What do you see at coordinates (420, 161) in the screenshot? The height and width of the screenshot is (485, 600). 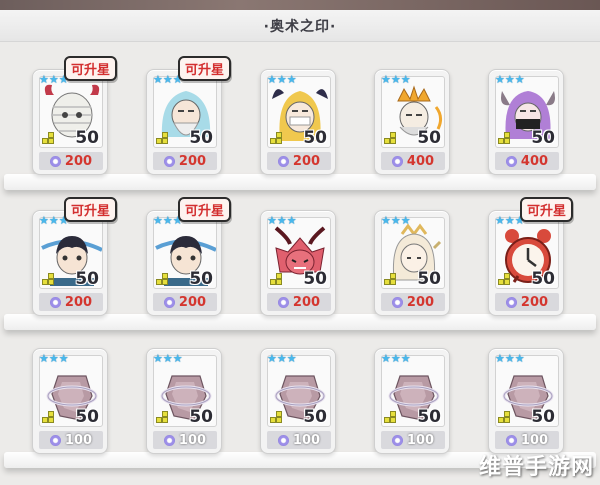 I see `cost-value: 400` at bounding box center [420, 161].